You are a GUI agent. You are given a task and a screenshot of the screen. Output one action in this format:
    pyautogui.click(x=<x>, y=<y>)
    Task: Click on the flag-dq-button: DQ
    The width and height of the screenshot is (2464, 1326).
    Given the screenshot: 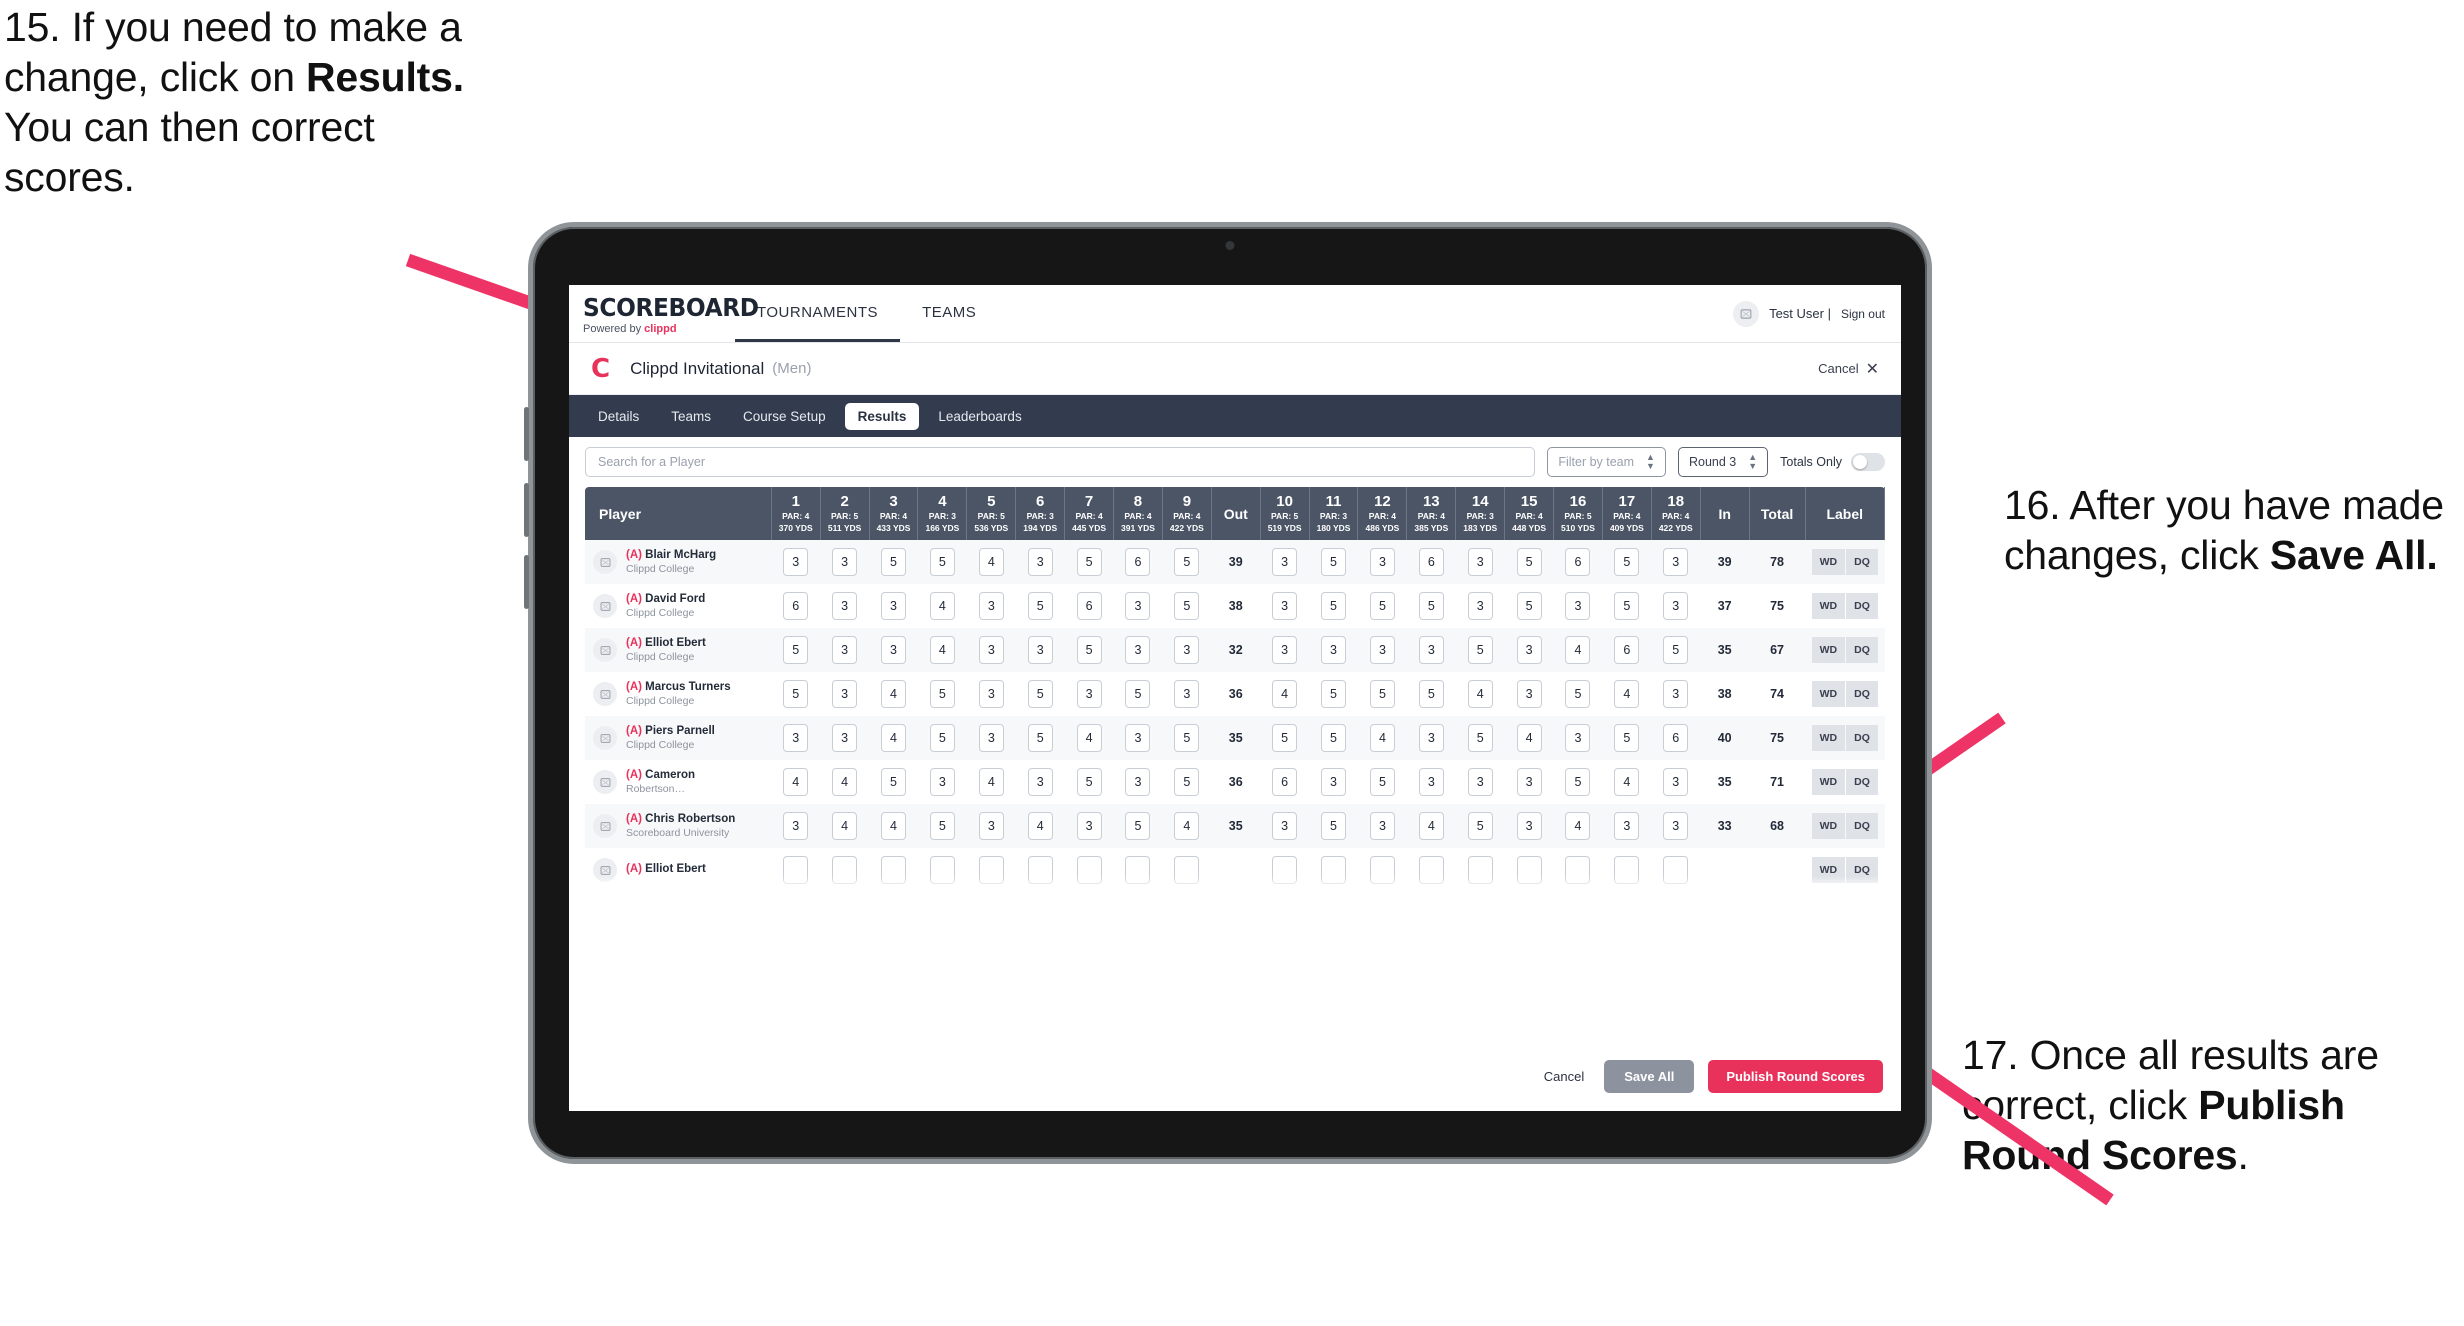 What is the action you would take?
    pyautogui.click(x=1862, y=782)
    